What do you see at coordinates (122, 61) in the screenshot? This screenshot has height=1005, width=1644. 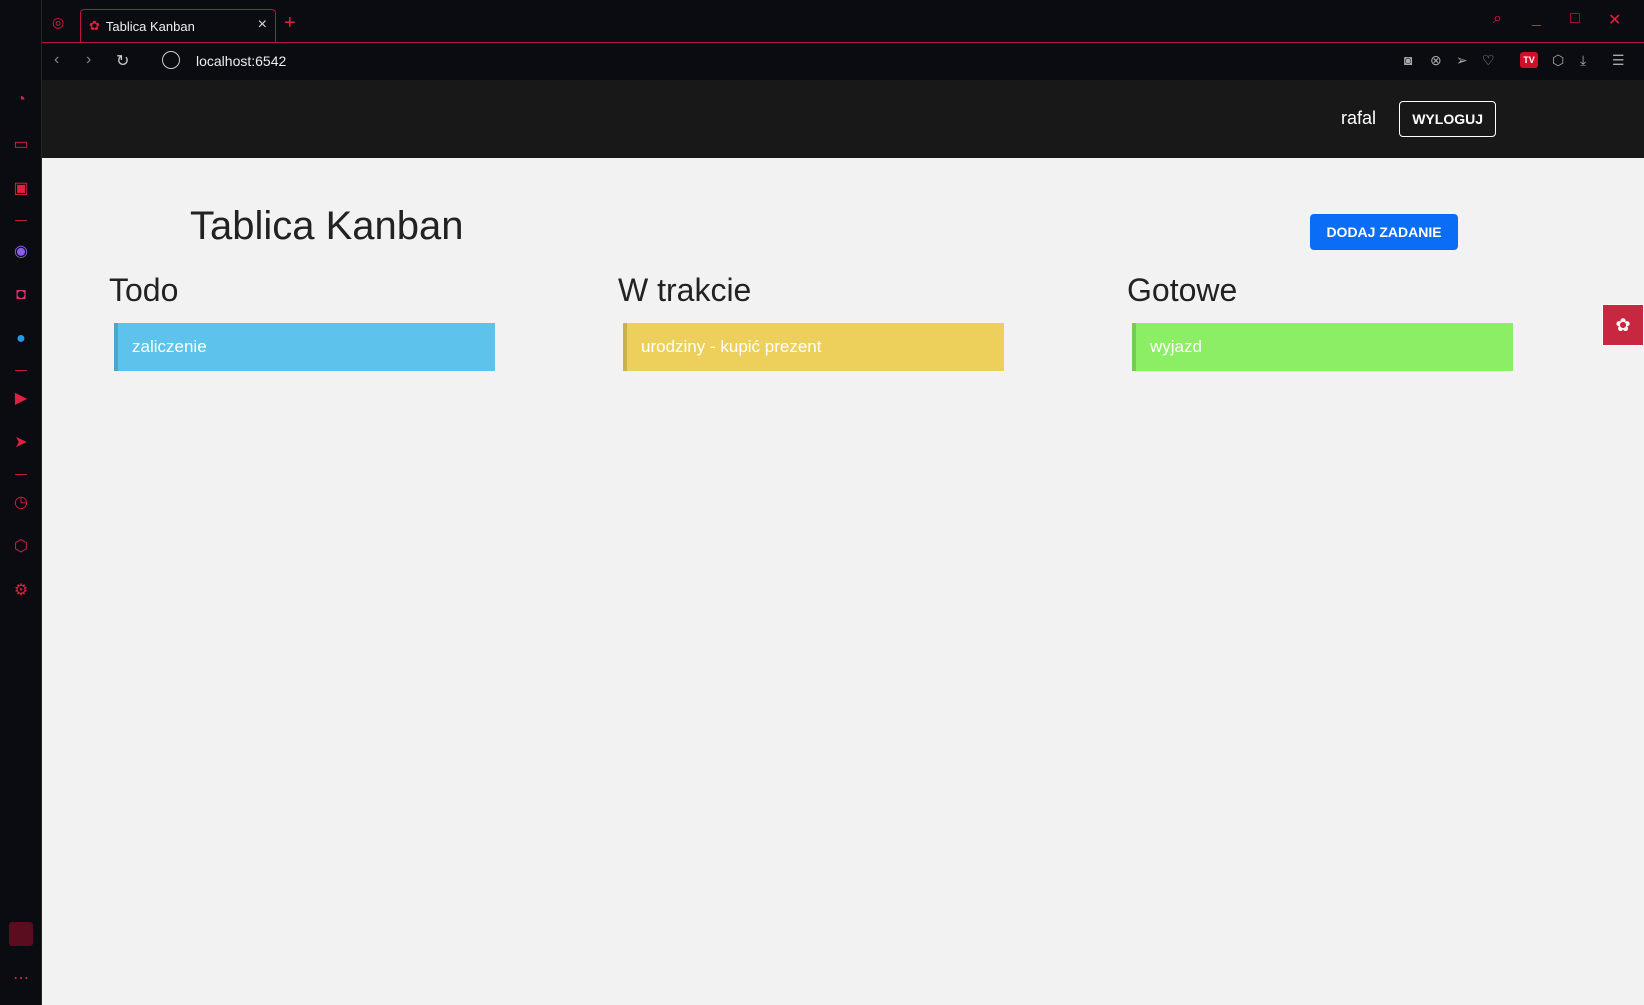 I see `reload-icon: ↻` at bounding box center [122, 61].